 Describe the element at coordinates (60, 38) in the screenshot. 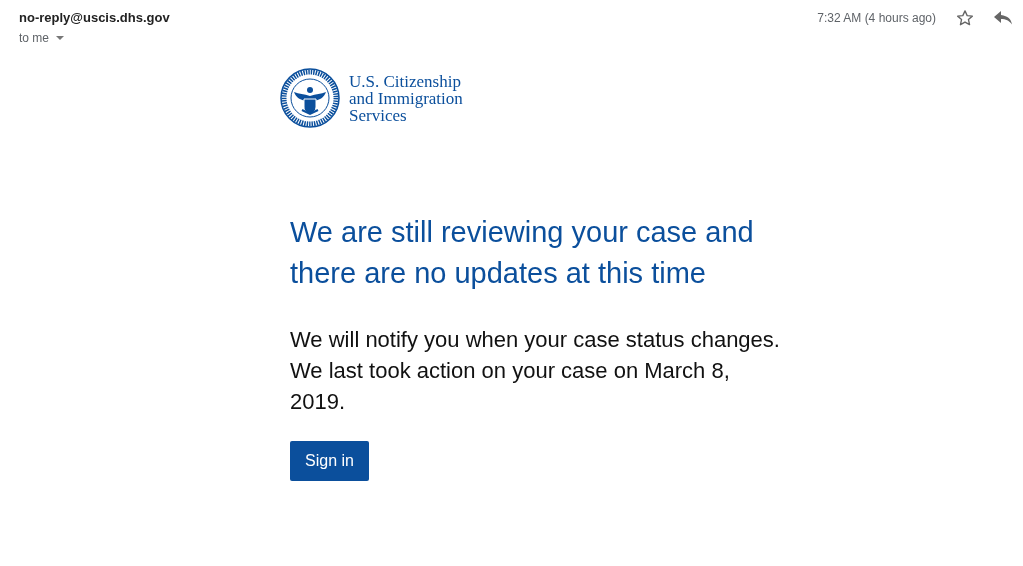

I see `caret-icon` at that location.